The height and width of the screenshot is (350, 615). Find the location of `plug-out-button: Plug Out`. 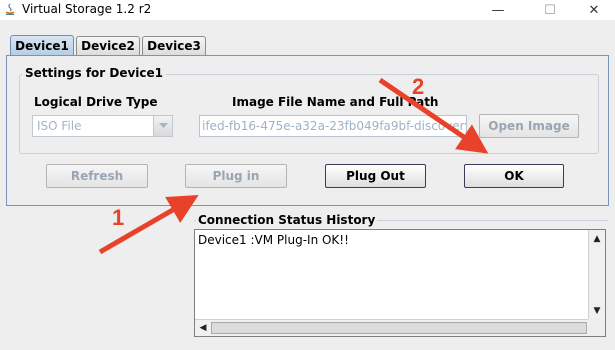

plug-out-button: Plug Out is located at coordinates (375, 176).